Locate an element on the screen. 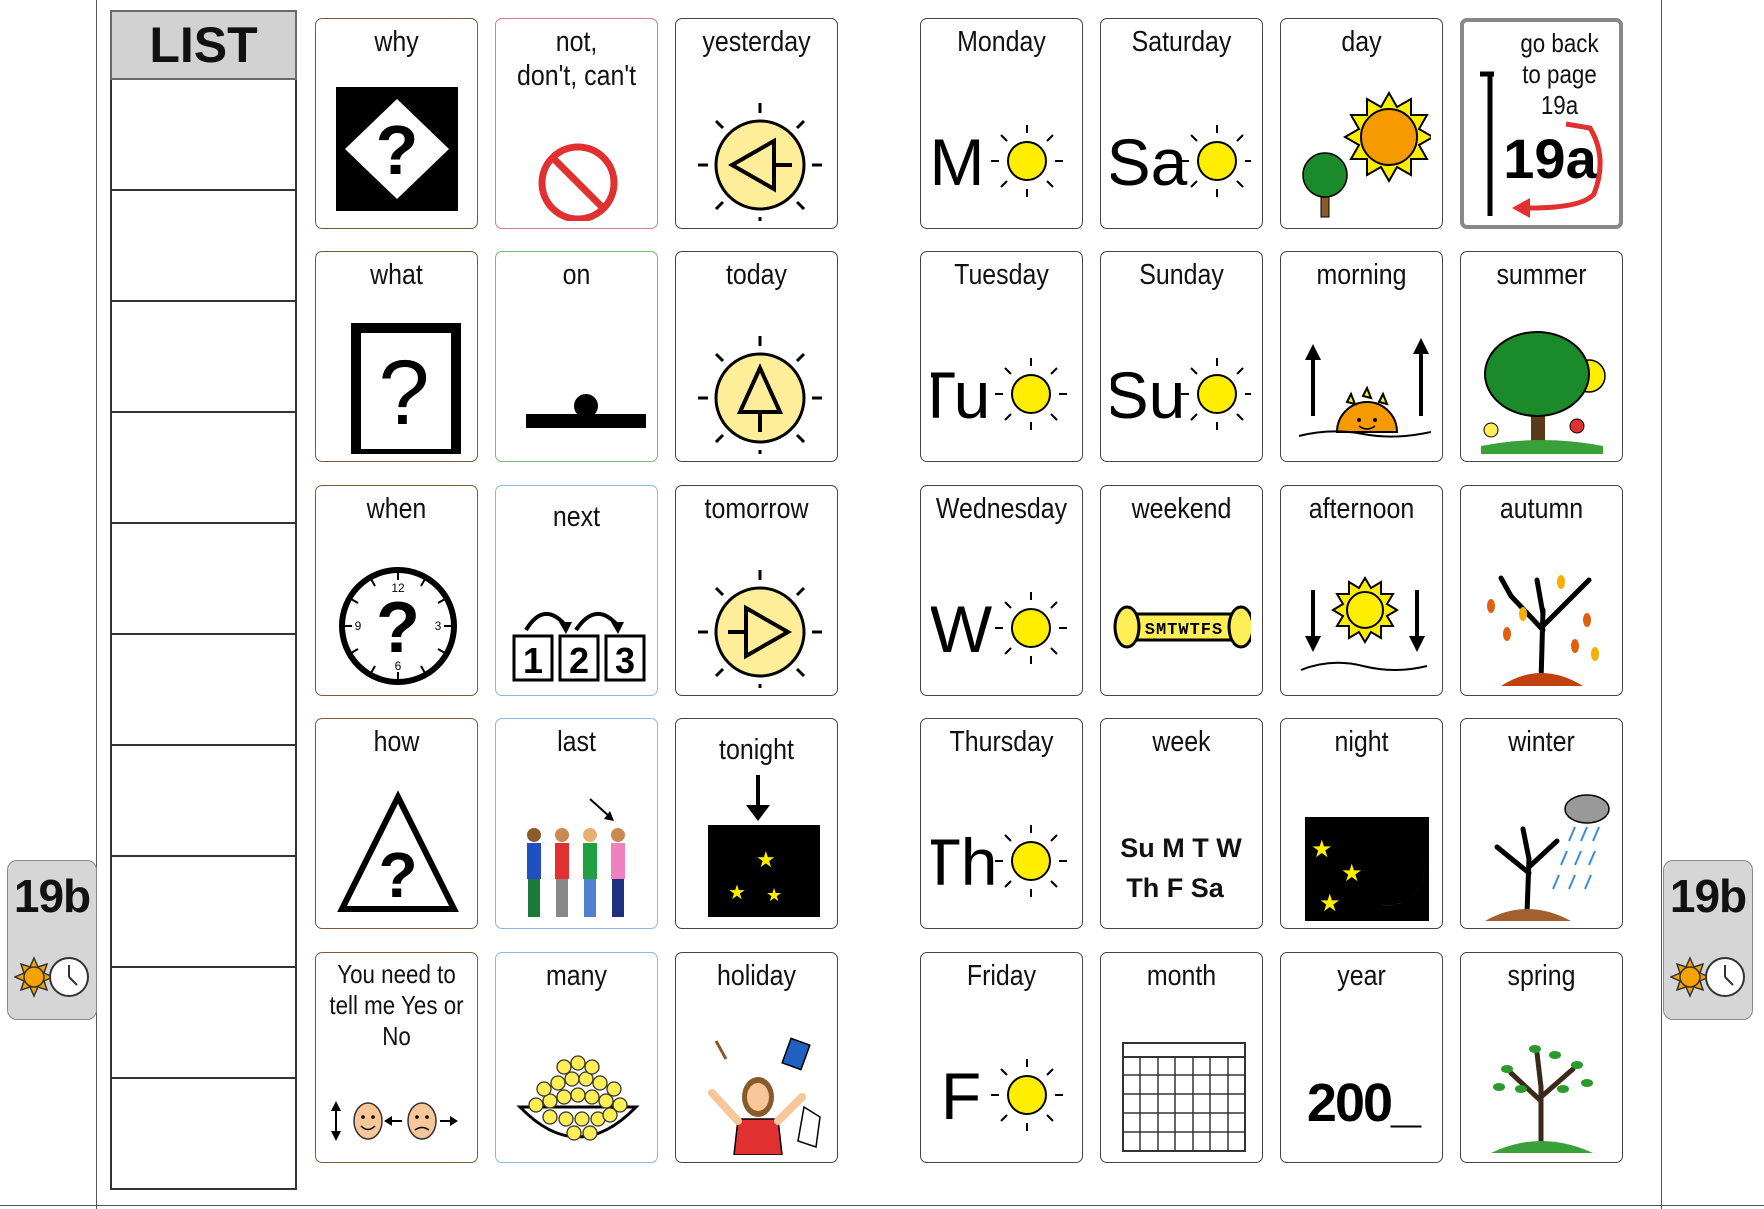 The height and width of the screenshot is (1209, 1764). cell-holiday: holiday is located at coordinates (756, 1057).